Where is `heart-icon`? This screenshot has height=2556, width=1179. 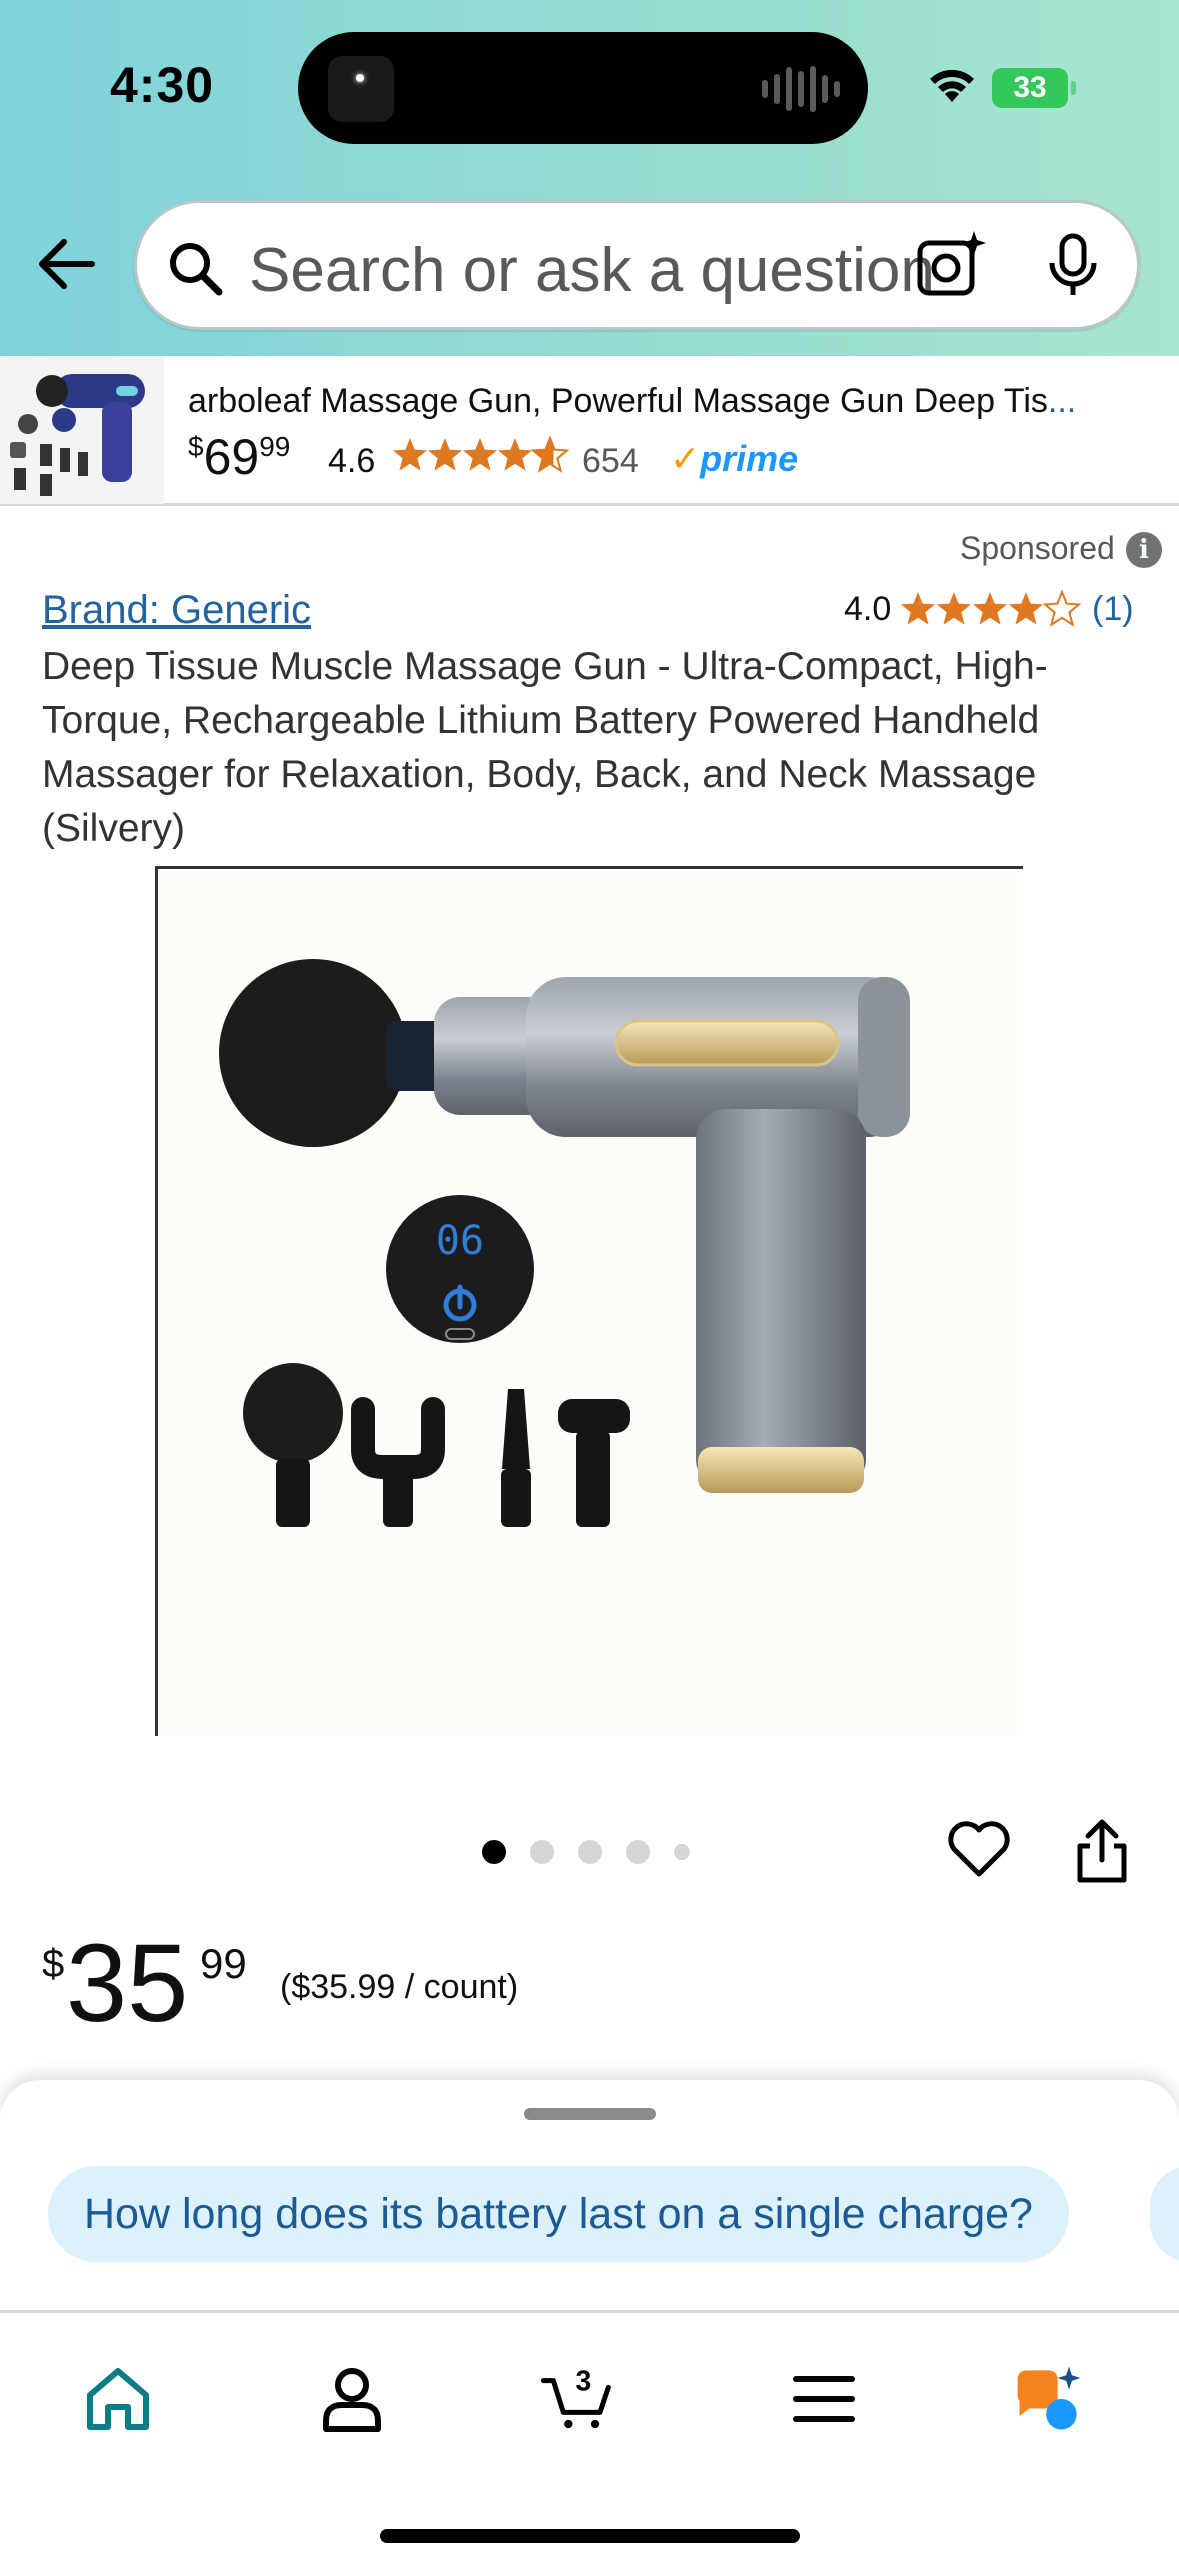 heart-icon is located at coordinates (979, 1849).